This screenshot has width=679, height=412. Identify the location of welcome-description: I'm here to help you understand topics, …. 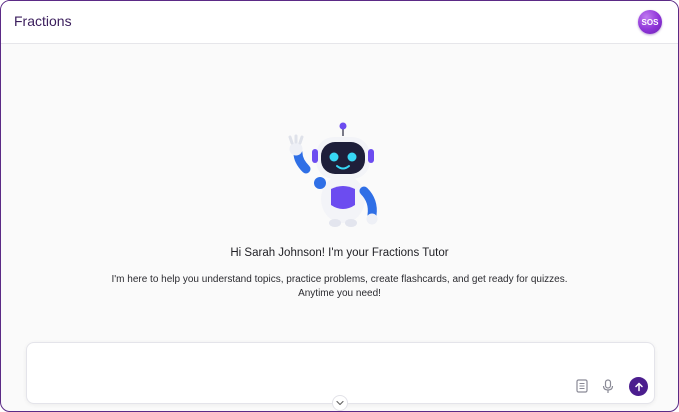
(339, 286).